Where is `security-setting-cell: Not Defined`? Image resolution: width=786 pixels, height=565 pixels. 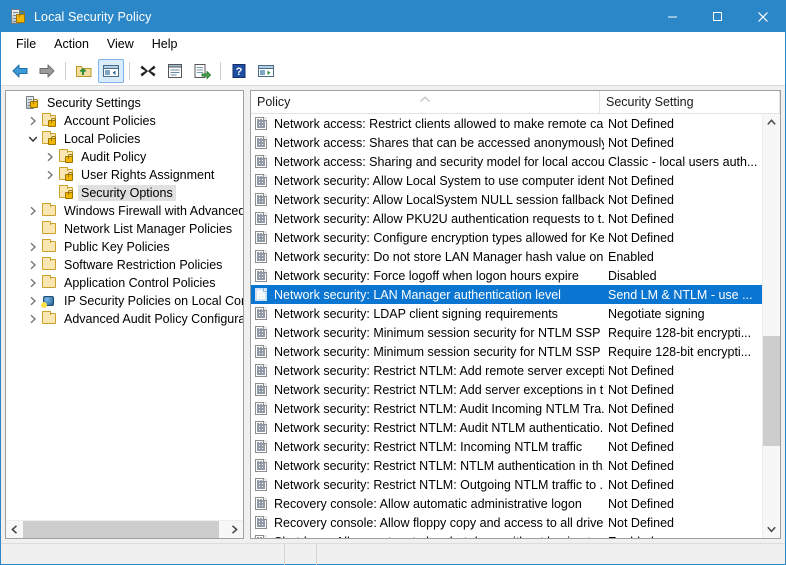
security-setting-cell: Not Defined is located at coordinates (641, 522).